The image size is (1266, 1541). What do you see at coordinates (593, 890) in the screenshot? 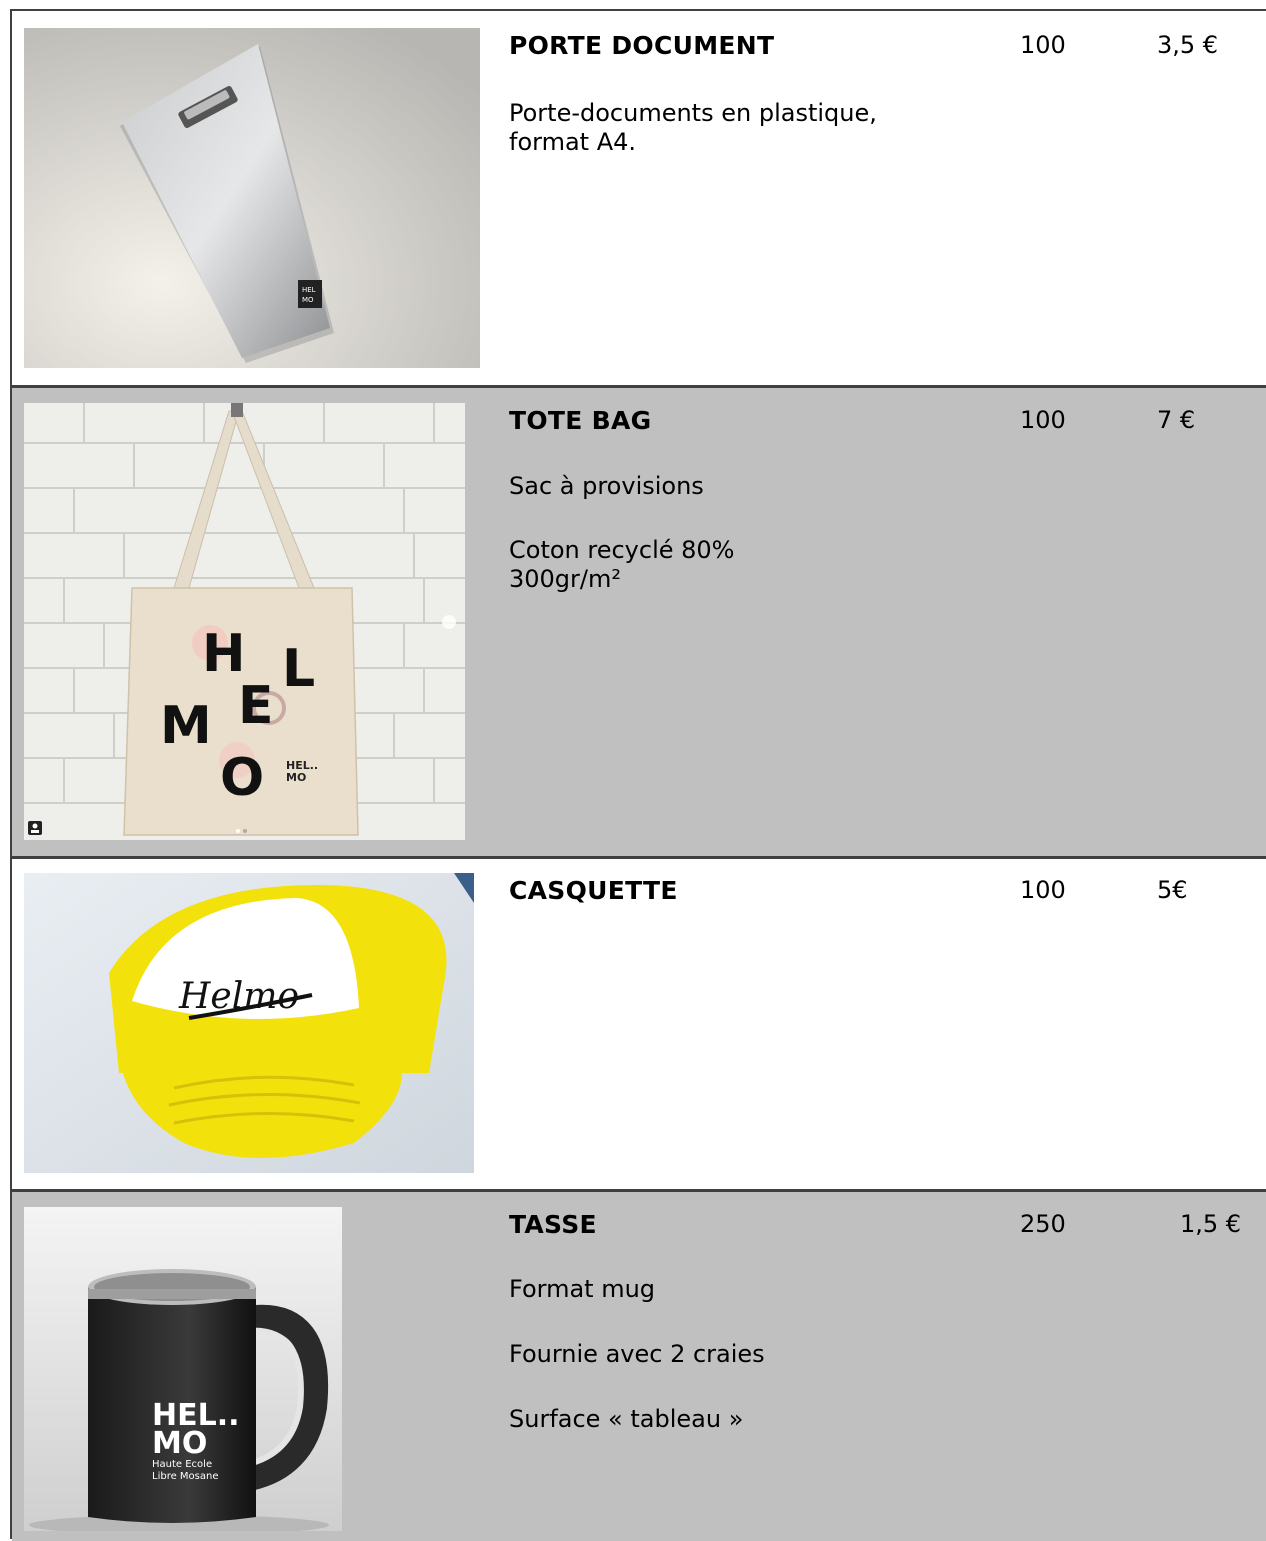
I see `product-title: CASQUETTE` at bounding box center [593, 890].